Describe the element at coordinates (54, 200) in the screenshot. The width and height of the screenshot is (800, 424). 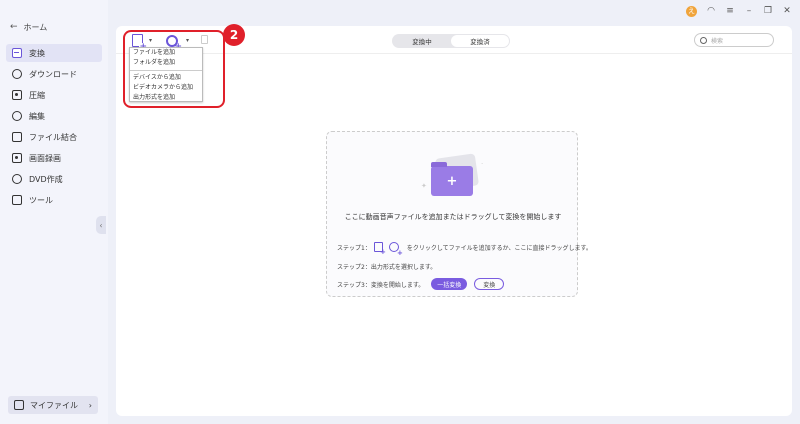
I see `sidebar-item-tools: ツール` at that location.